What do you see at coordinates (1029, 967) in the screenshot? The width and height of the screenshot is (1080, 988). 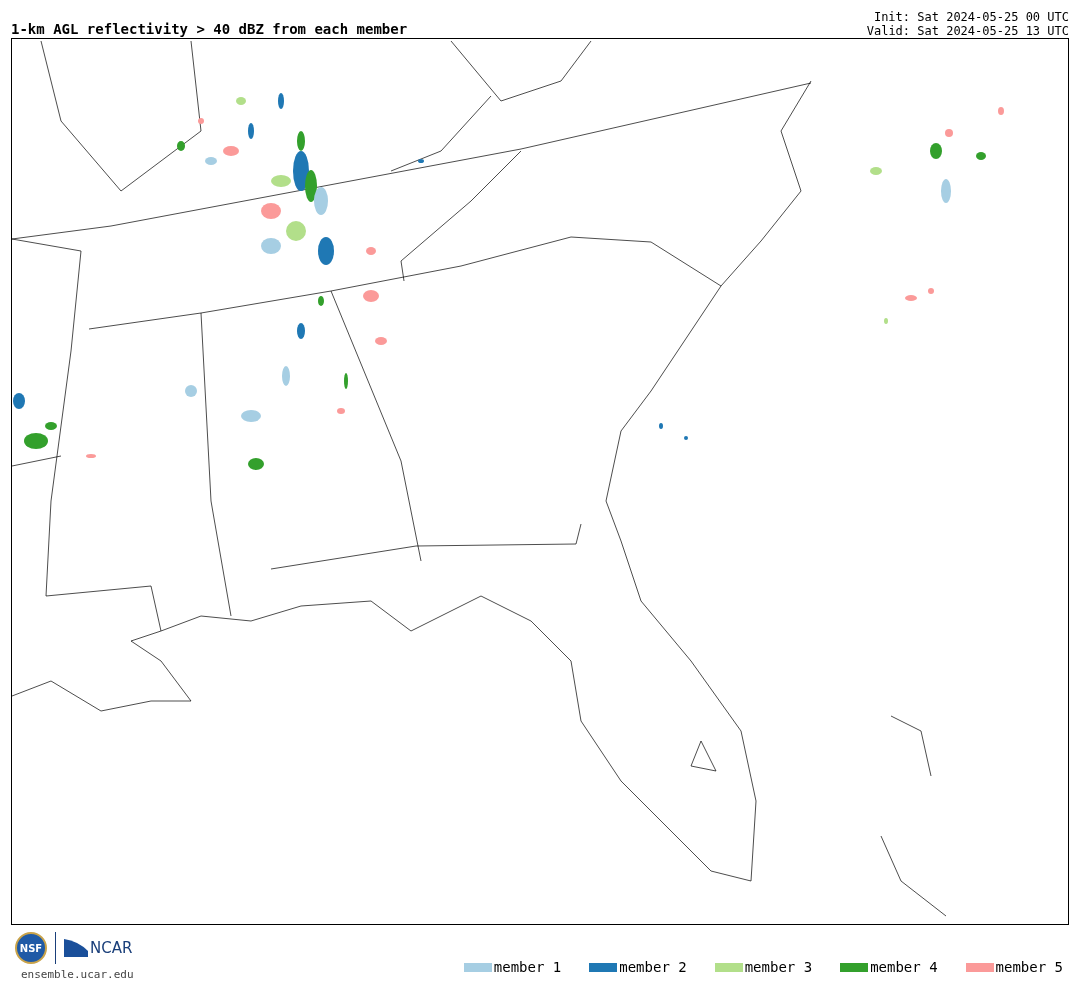 I see `legend-label: member 5` at bounding box center [1029, 967].